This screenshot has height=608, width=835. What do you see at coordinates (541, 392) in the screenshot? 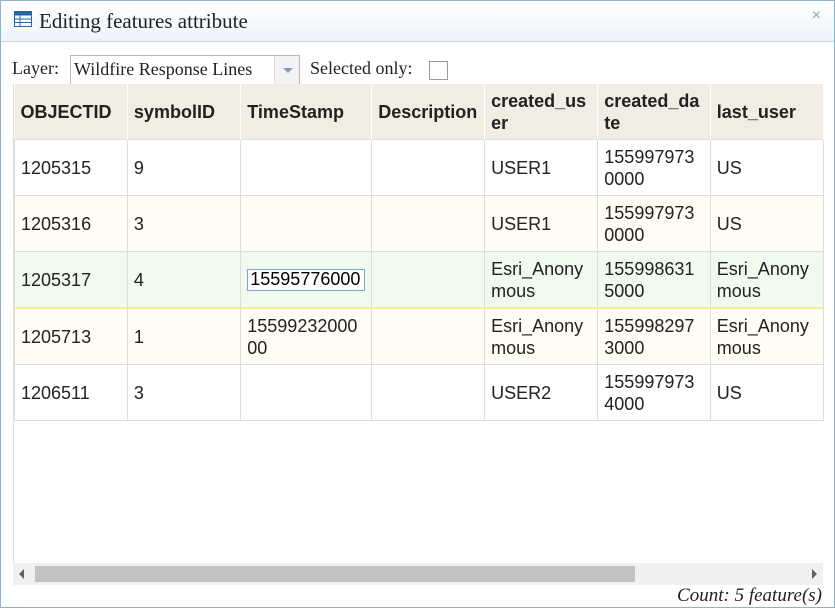
I see `table-cell: USER2` at bounding box center [541, 392].